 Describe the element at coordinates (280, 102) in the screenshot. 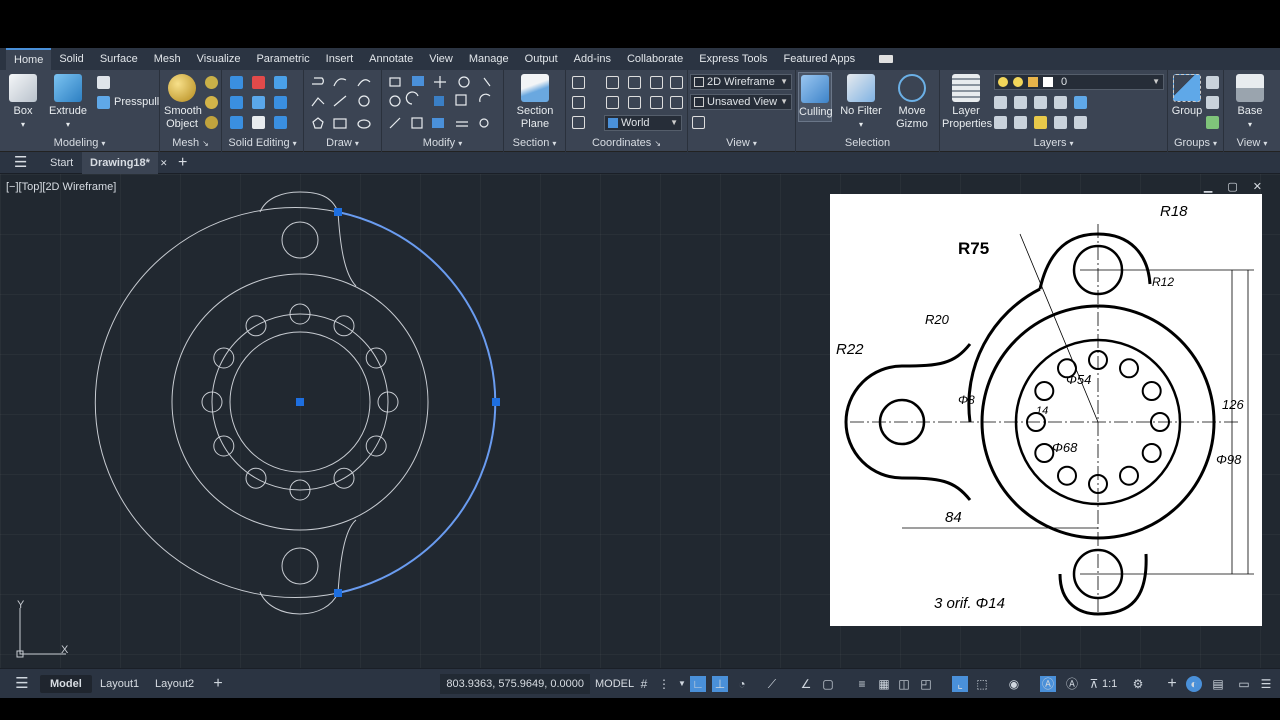

I see `extract-edges-icon` at that location.